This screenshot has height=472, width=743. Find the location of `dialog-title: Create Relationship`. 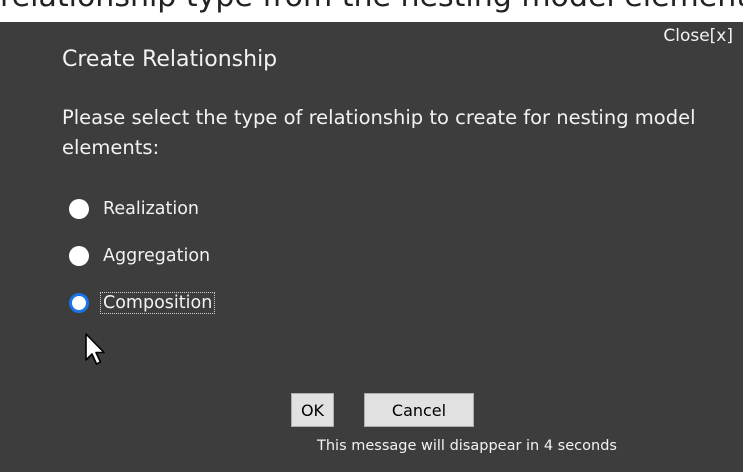

dialog-title: Create Relationship is located at coordinates (170, 59).